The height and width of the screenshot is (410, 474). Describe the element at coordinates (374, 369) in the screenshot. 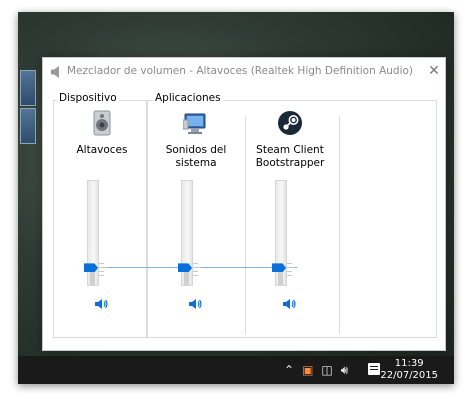

I see `action-center-icon` at that location.